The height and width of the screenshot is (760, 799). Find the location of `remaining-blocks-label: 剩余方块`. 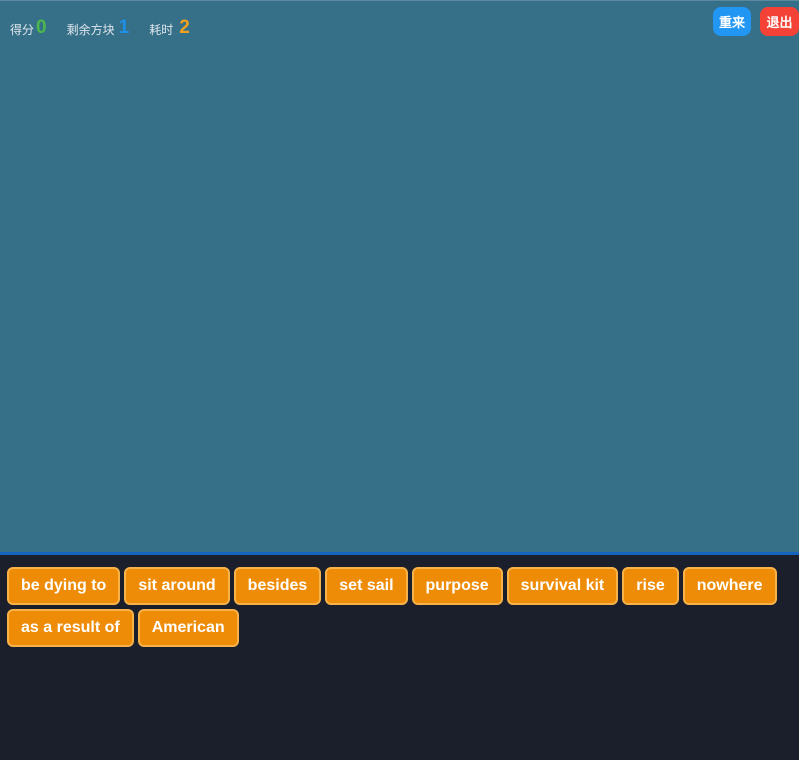

remaining-blocks-label: 剩余方块 is located at coordinates (90, 30).